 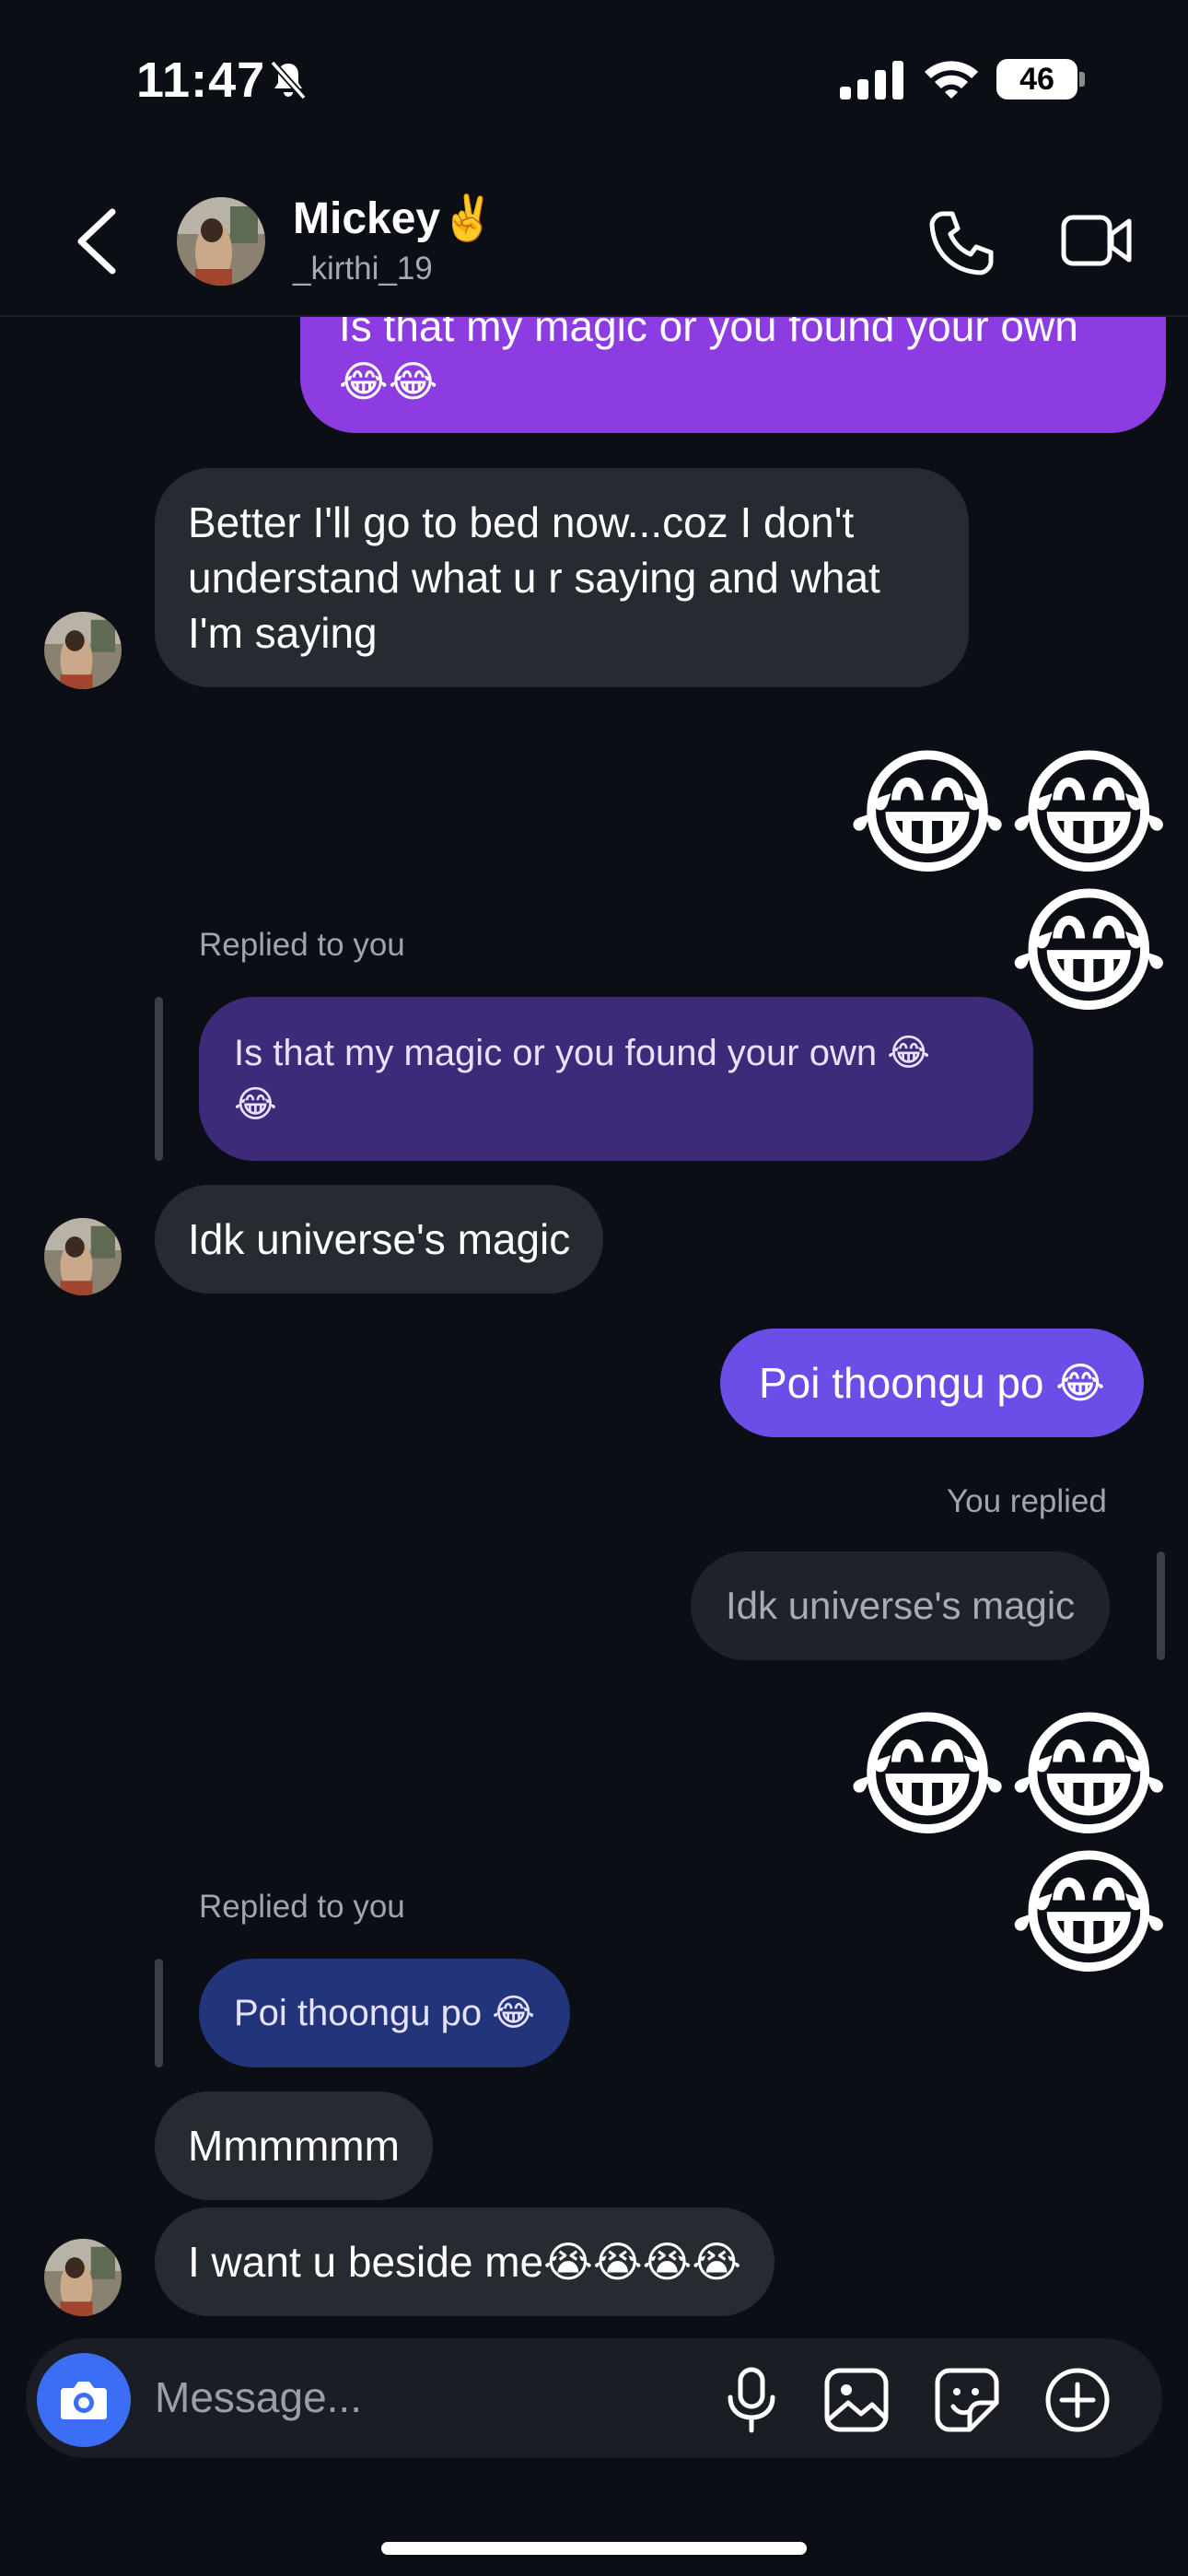 What do you see at coordinates (1027, 1501) in the screenshot?
I see `reply-label: You replied` at bounding box center [1027, 1501].